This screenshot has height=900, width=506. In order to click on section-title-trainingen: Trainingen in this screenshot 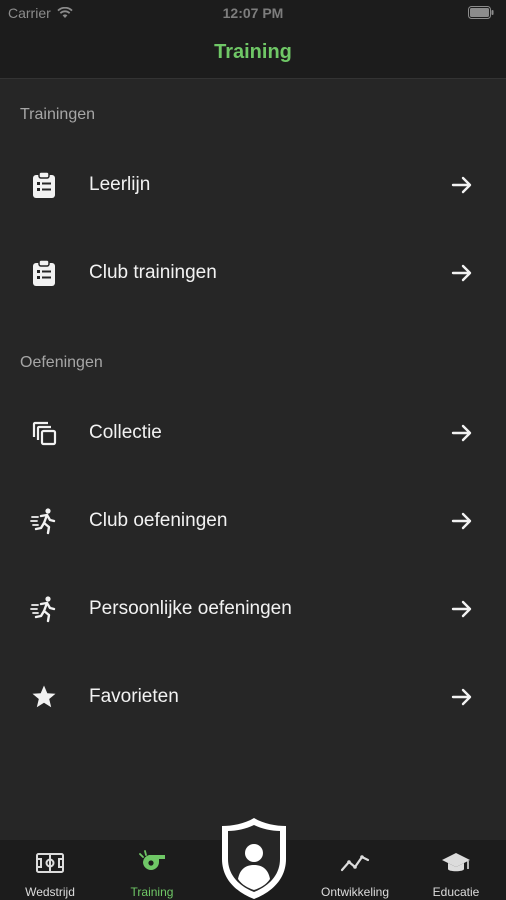, I will do `click(58, 114)`.